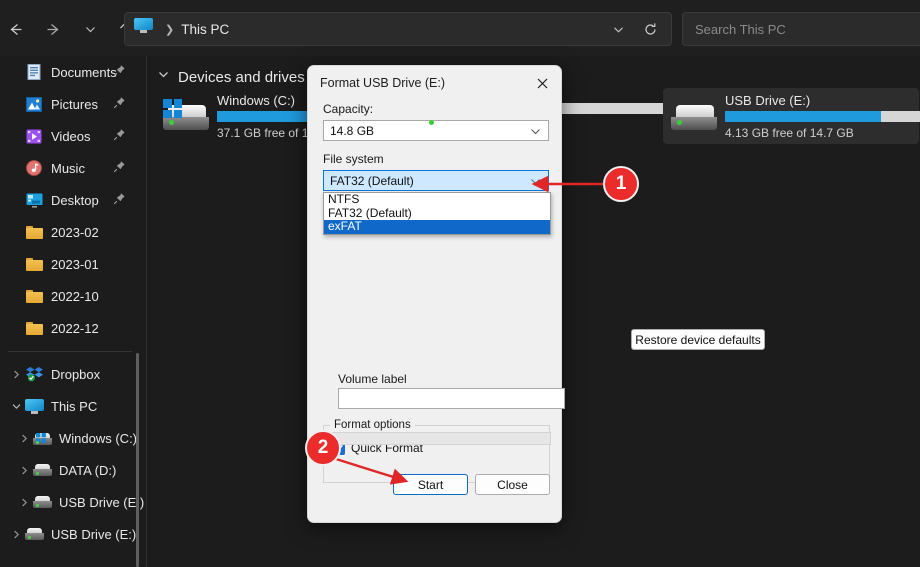 Image resolution: width=920 pixels, height=567 pixels. I want to click on sidebar-item-label: Pictures, so click(74, 104).